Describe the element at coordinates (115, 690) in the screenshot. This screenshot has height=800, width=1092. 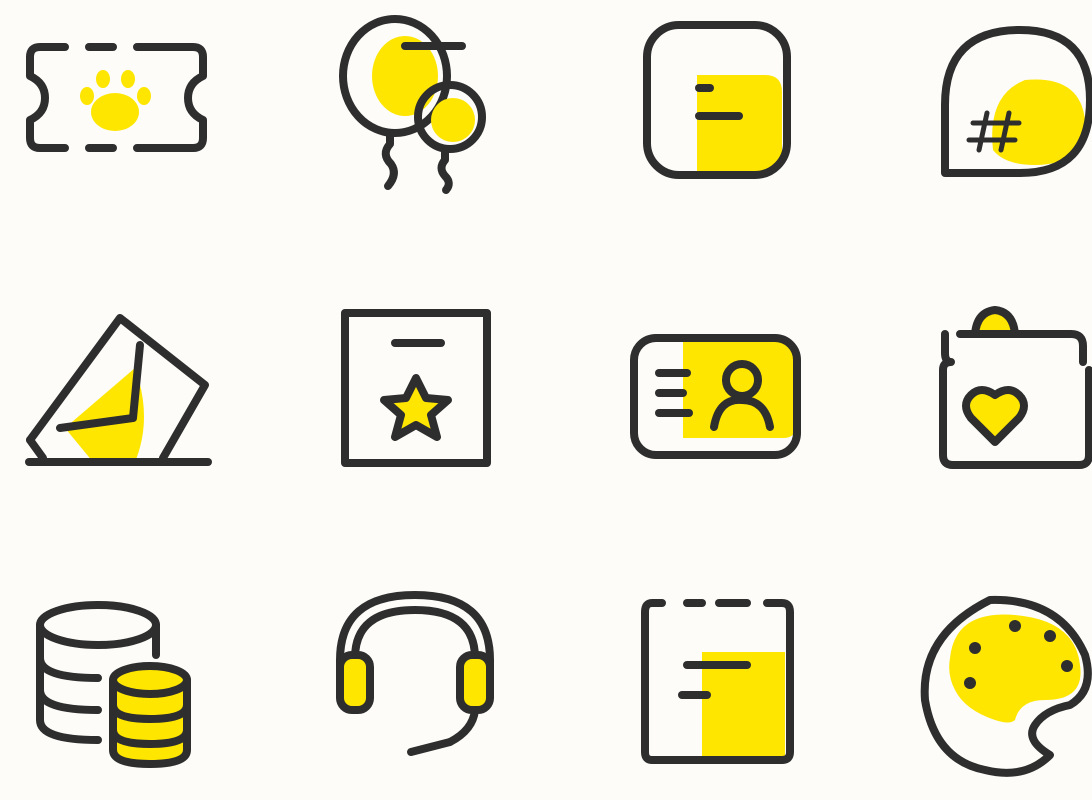
I see `database-coins-icon` at that location.